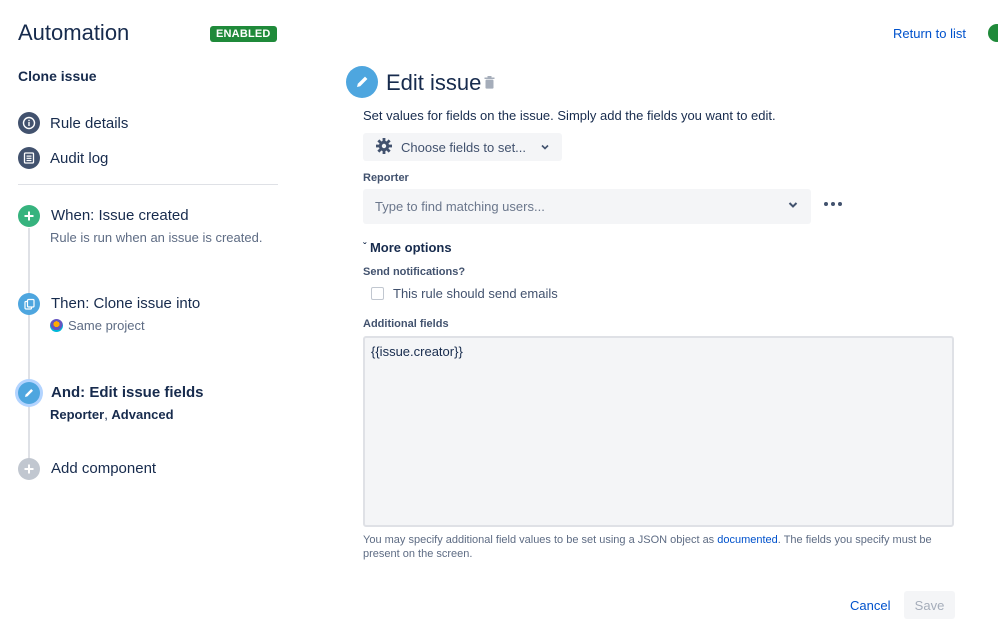  What do you see at coordinates (365, 247) in the screenshot?
I see `chevron-down-icon: ˇ` at bounding box center [365, 247].